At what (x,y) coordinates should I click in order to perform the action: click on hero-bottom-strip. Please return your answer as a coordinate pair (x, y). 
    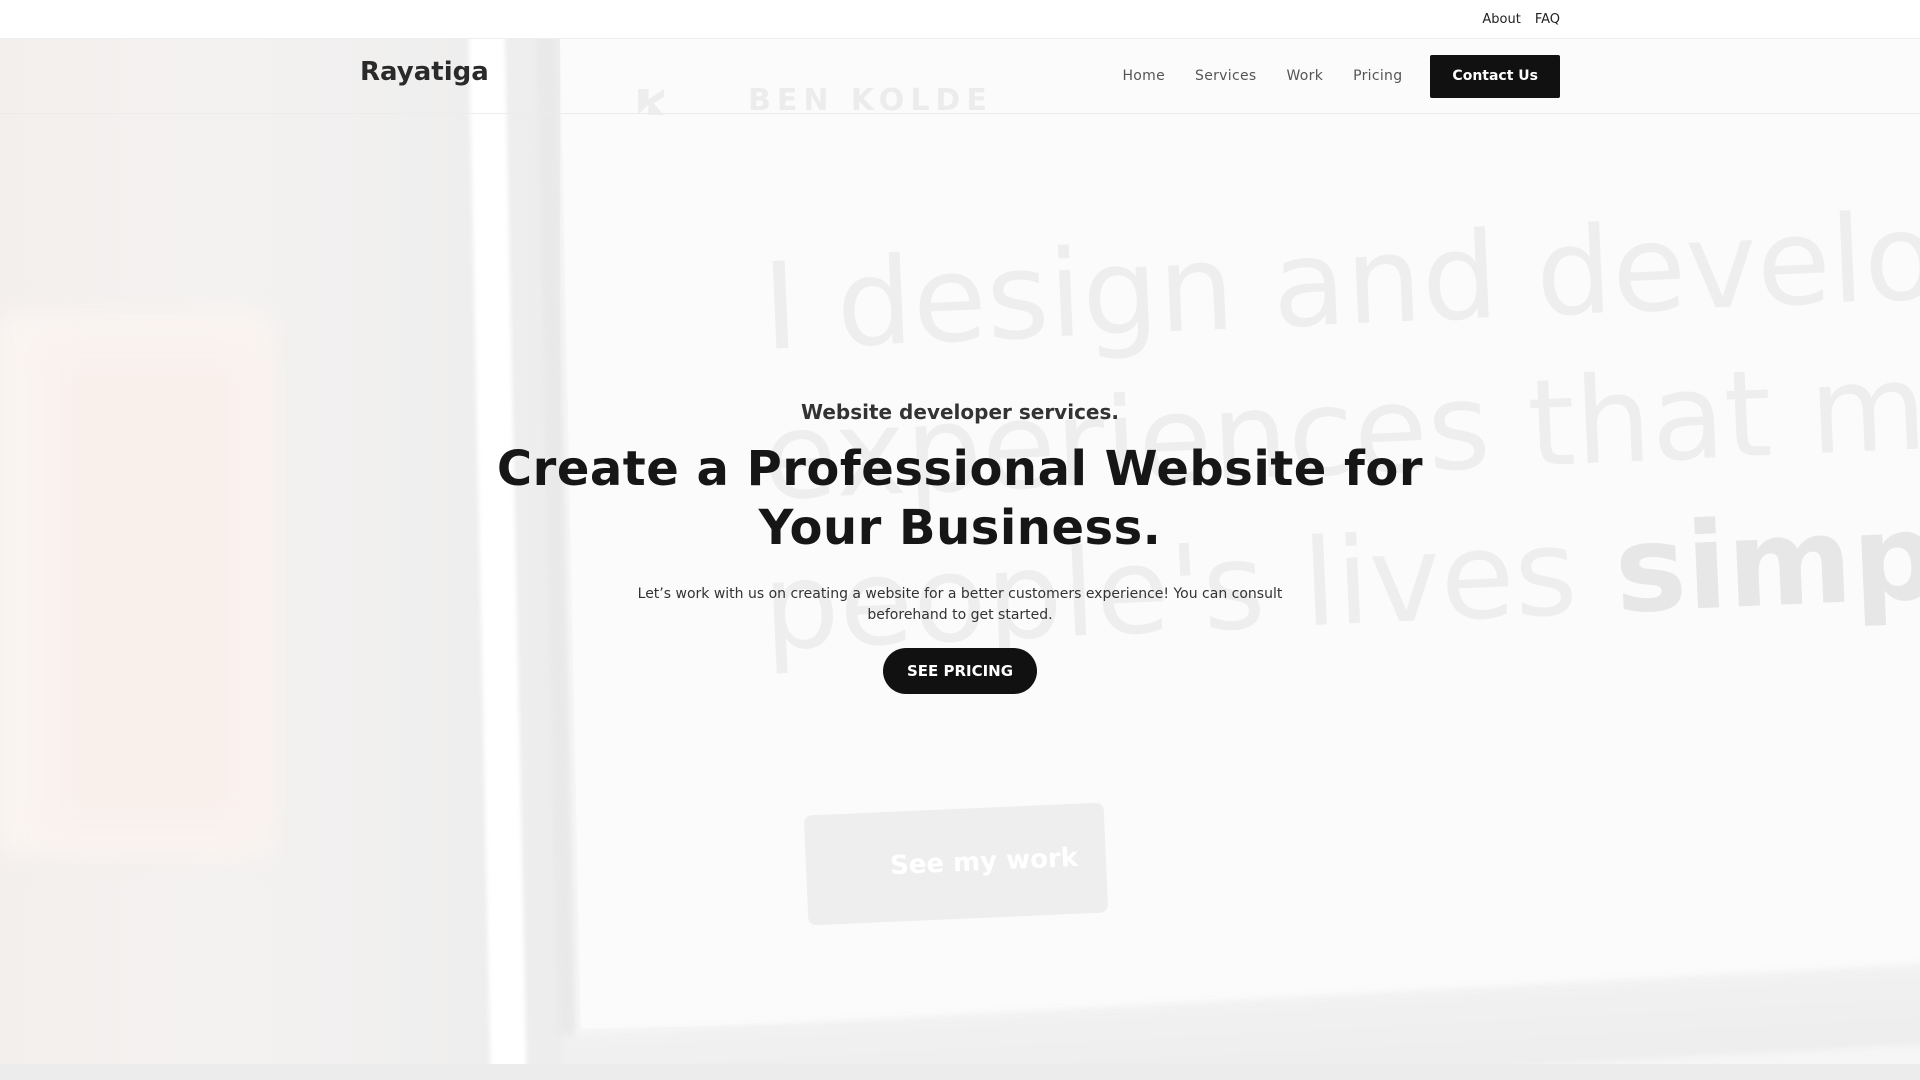
    Looking at the image, I should click on (960, 1072).